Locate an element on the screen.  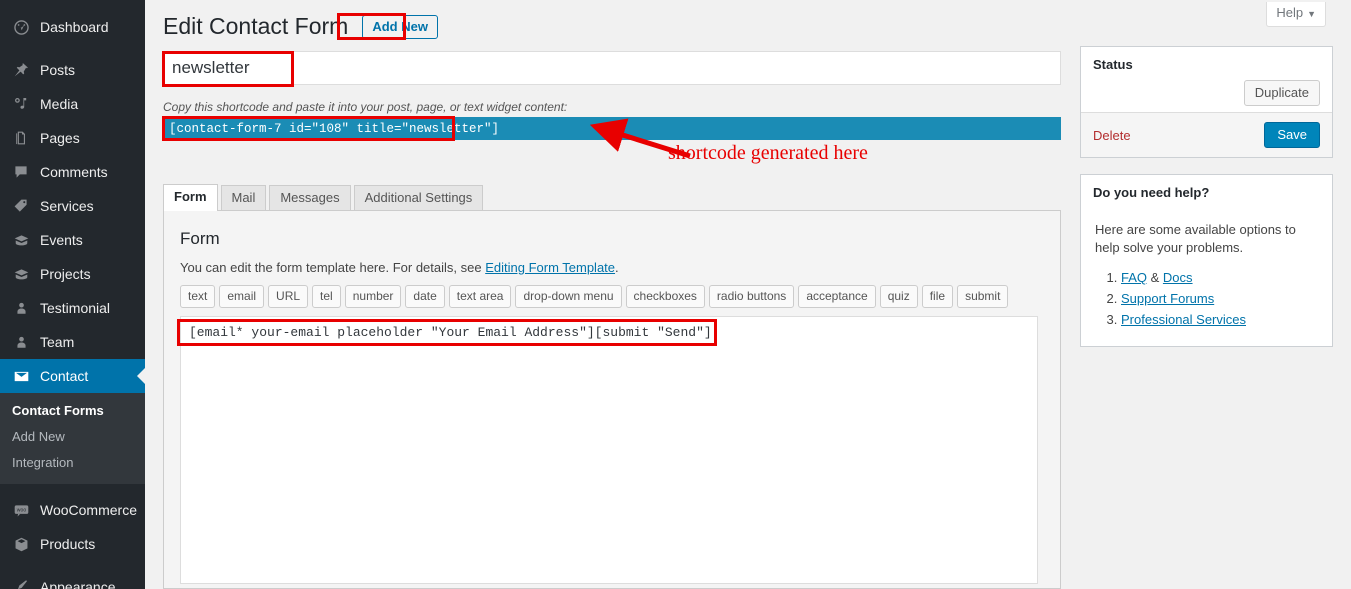
shortcode-input is located at coordinates (612, 128).